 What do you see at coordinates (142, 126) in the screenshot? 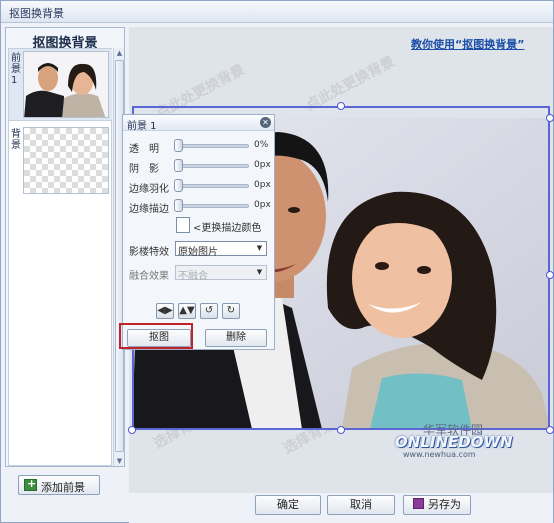
I see `properties-title: 前景 1` at bounding box center [142, 126].